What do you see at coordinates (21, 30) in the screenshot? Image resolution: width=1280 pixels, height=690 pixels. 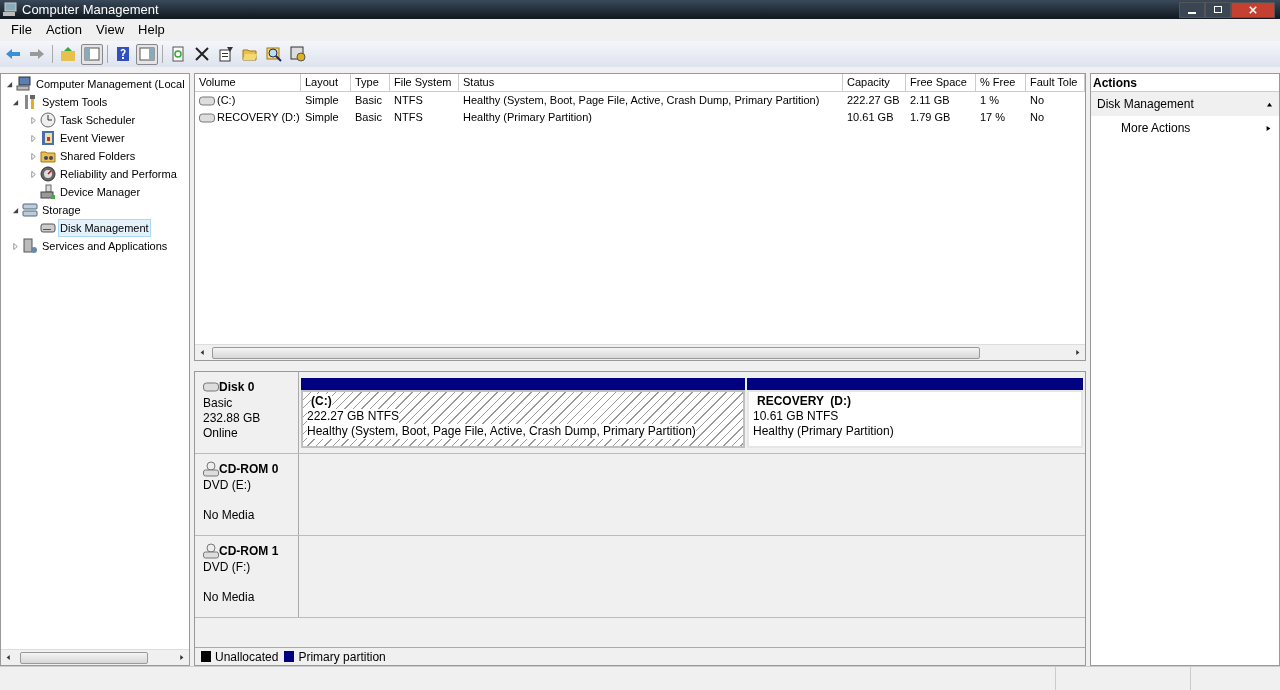 I see `menu-item: File` at bounding box center [21, 30].